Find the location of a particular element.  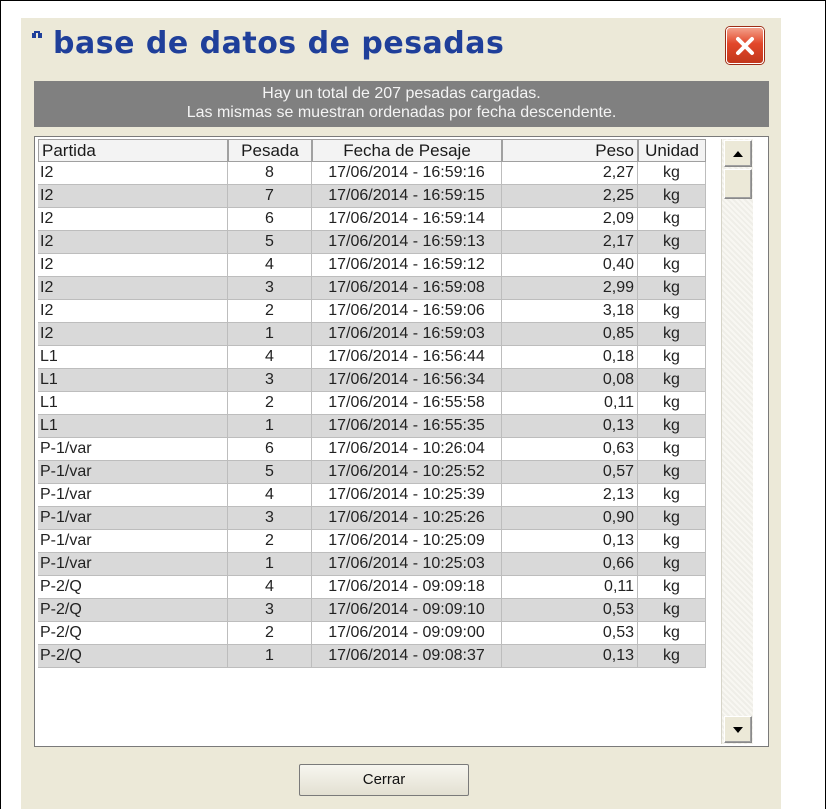

cell-peso: 2,99 is located at coordinates (570, 288).